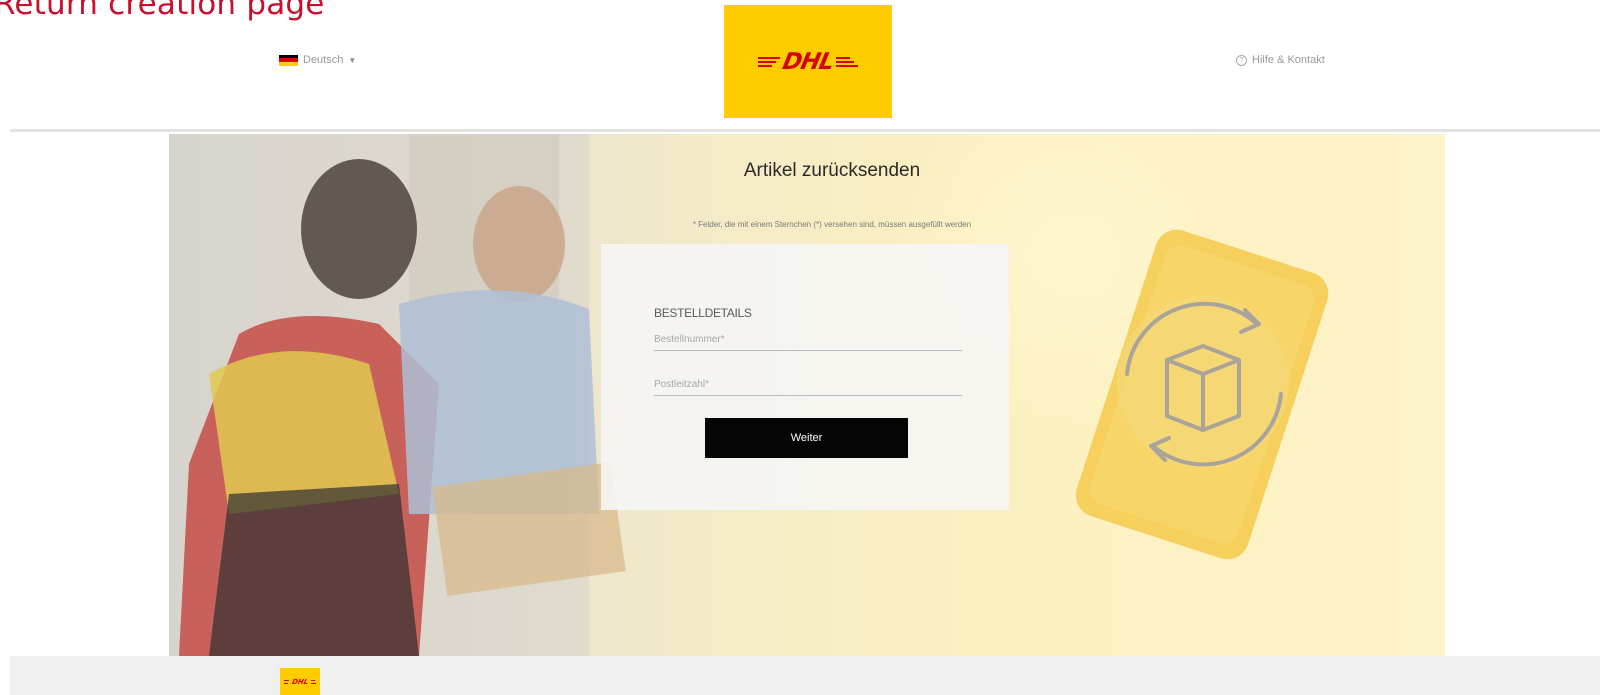  What do you see at coordinates (352, 60) in the screenshot?
I see `chevron-down-icon: ▼` at bounding box center [352, 60].